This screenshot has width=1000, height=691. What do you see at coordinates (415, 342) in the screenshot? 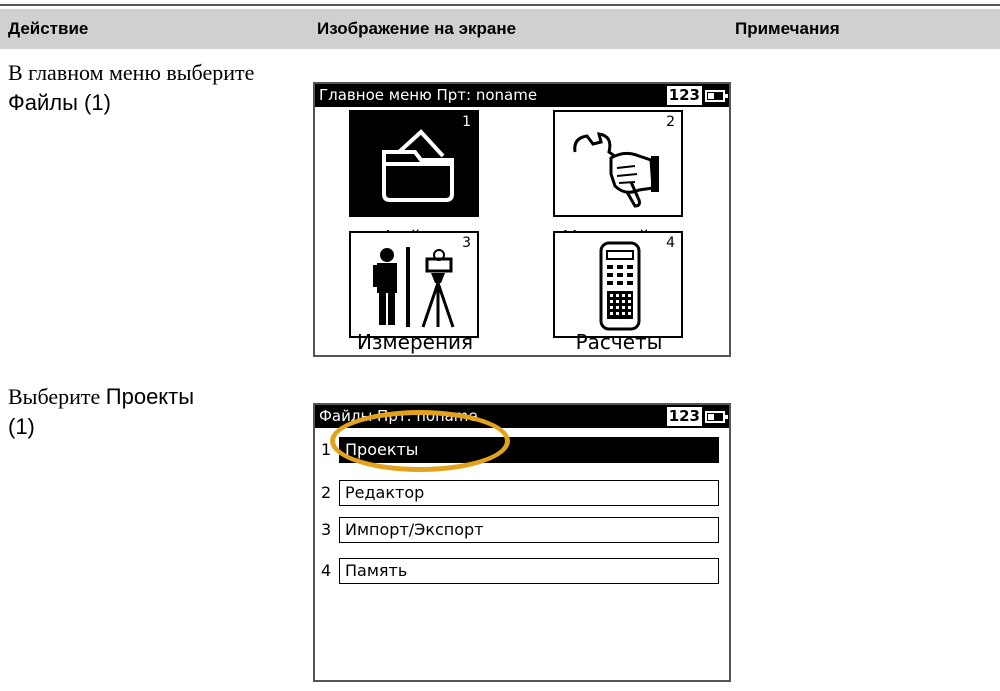
I see `tile-measurements-label: Измерения` at bounding box center [415, 342].